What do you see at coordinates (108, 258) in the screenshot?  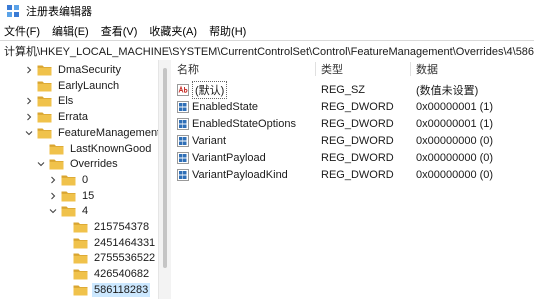 I see `tree-item: 2755536522` at bounding box center [108, 258].